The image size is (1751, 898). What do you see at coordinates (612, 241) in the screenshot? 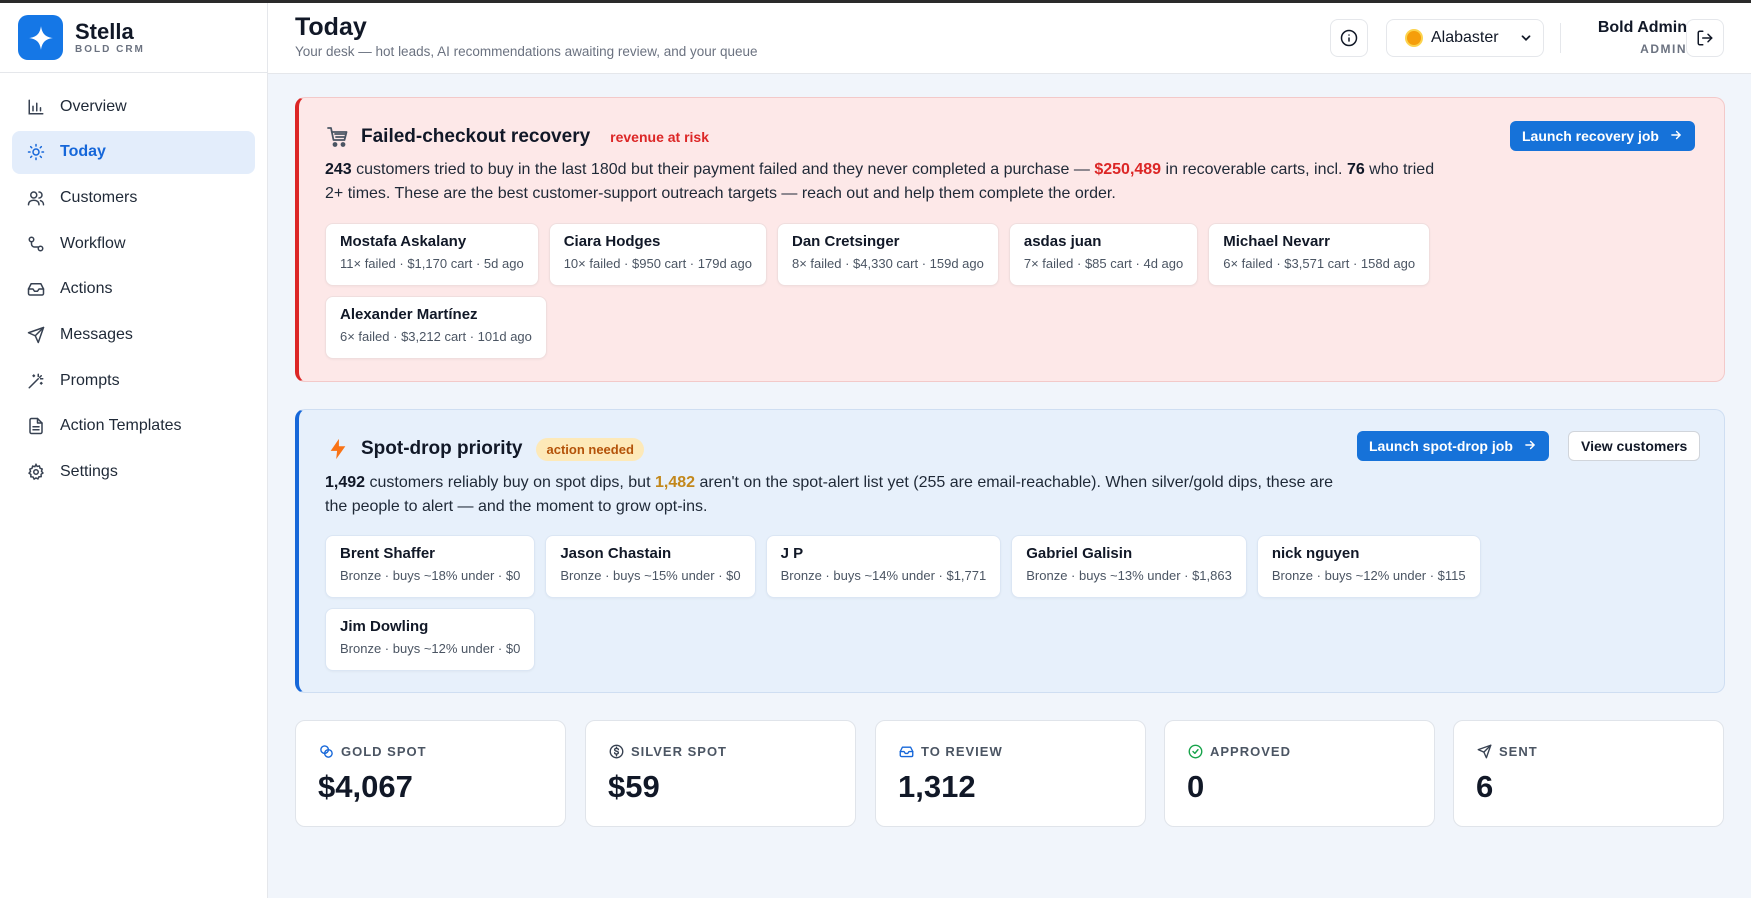
I see `customer-name: Ciara Hodges` at bounding box center [612, 241].